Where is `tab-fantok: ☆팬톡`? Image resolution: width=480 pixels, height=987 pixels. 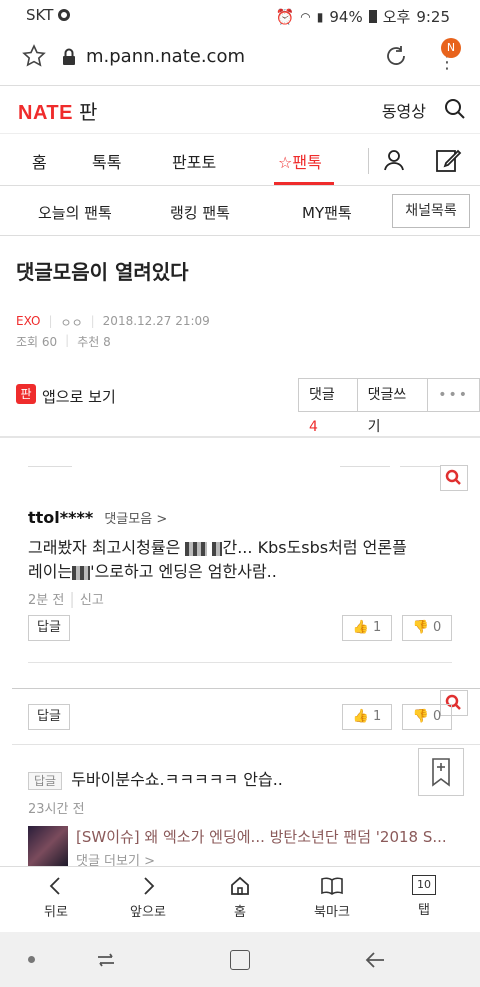
tab-fantok: ☆팬톡 is located at coordinates (300, 161).